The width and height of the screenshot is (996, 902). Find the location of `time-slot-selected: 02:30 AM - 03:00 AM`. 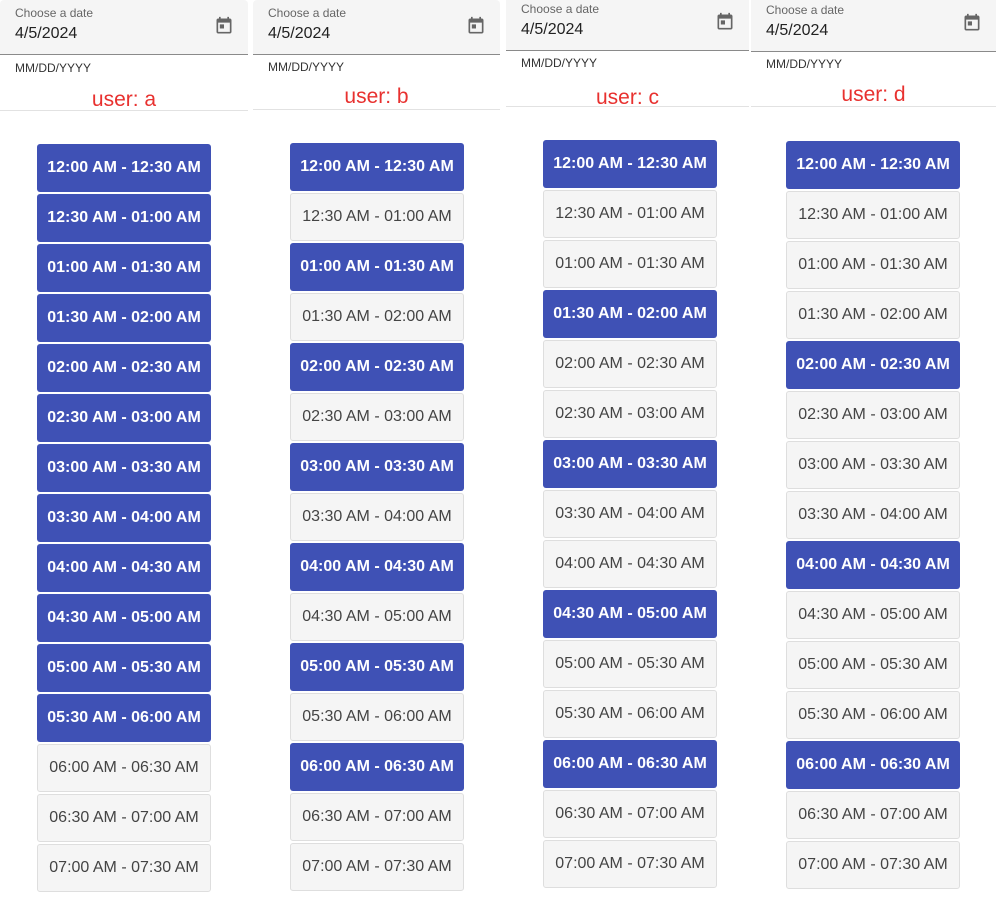

time-slot-selected: 02:30 AM - 03:00 AM is located at coordinates (124, 418).